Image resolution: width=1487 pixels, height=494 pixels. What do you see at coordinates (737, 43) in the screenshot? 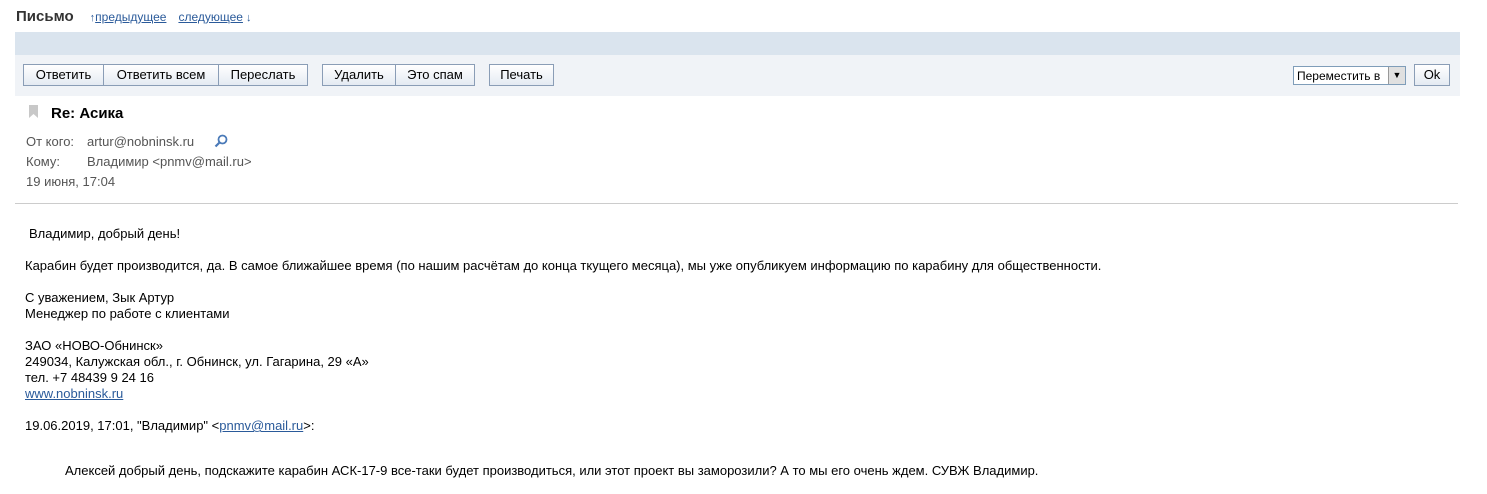
I see `toolbar-band` at bounding box center [737, 43].